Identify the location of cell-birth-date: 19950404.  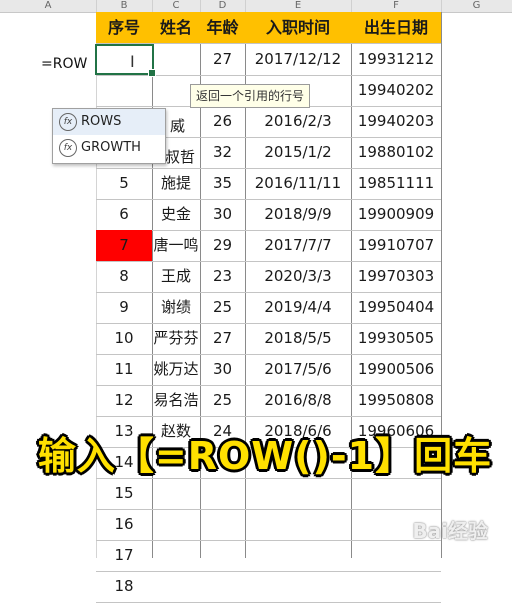
(396, 307).